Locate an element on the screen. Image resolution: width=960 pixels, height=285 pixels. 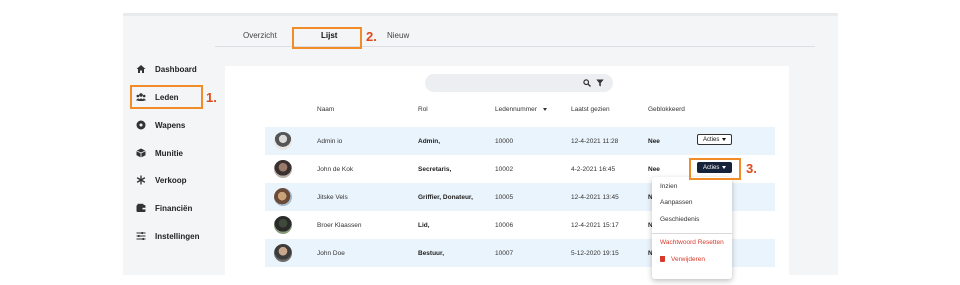
wallet-icon is located at coordinates (141, 208).